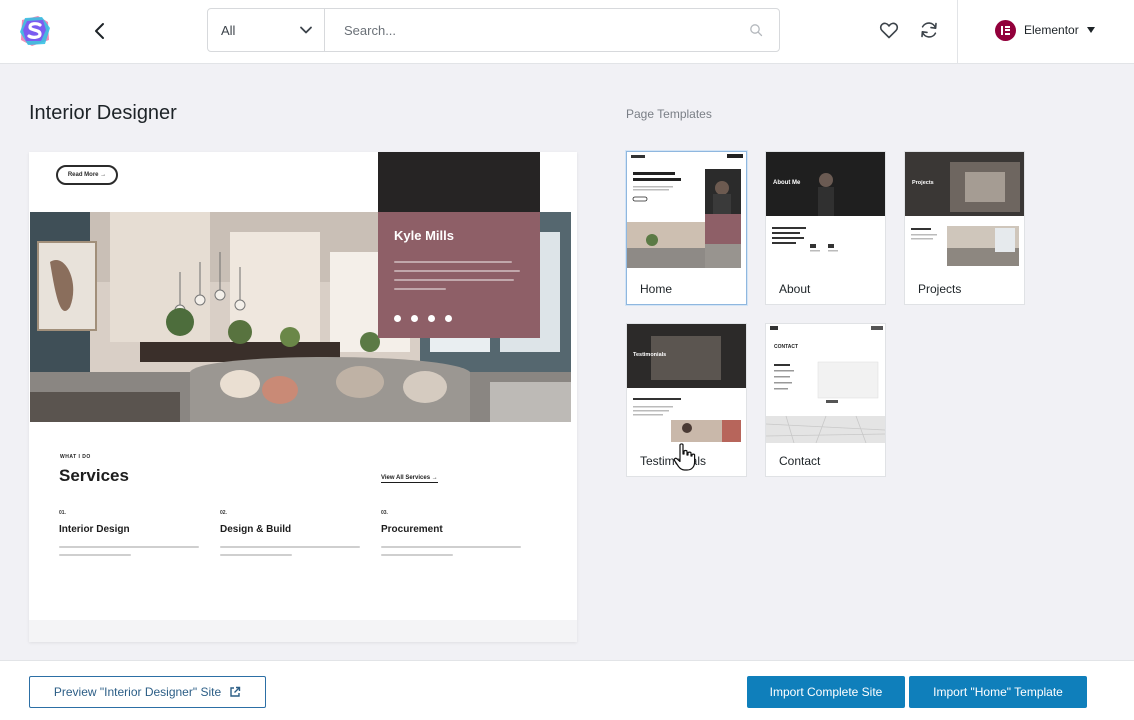 This screenshot has width=1134, height=720. I want to click on template-label: Home, so click(656, 289).